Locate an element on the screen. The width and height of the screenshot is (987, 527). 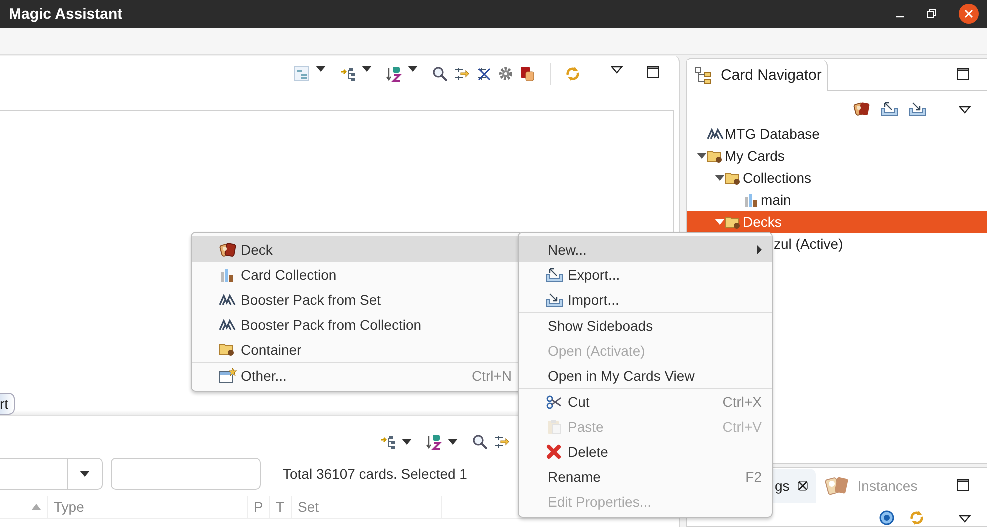
column-header: Type is located at coordinates (148, 507).